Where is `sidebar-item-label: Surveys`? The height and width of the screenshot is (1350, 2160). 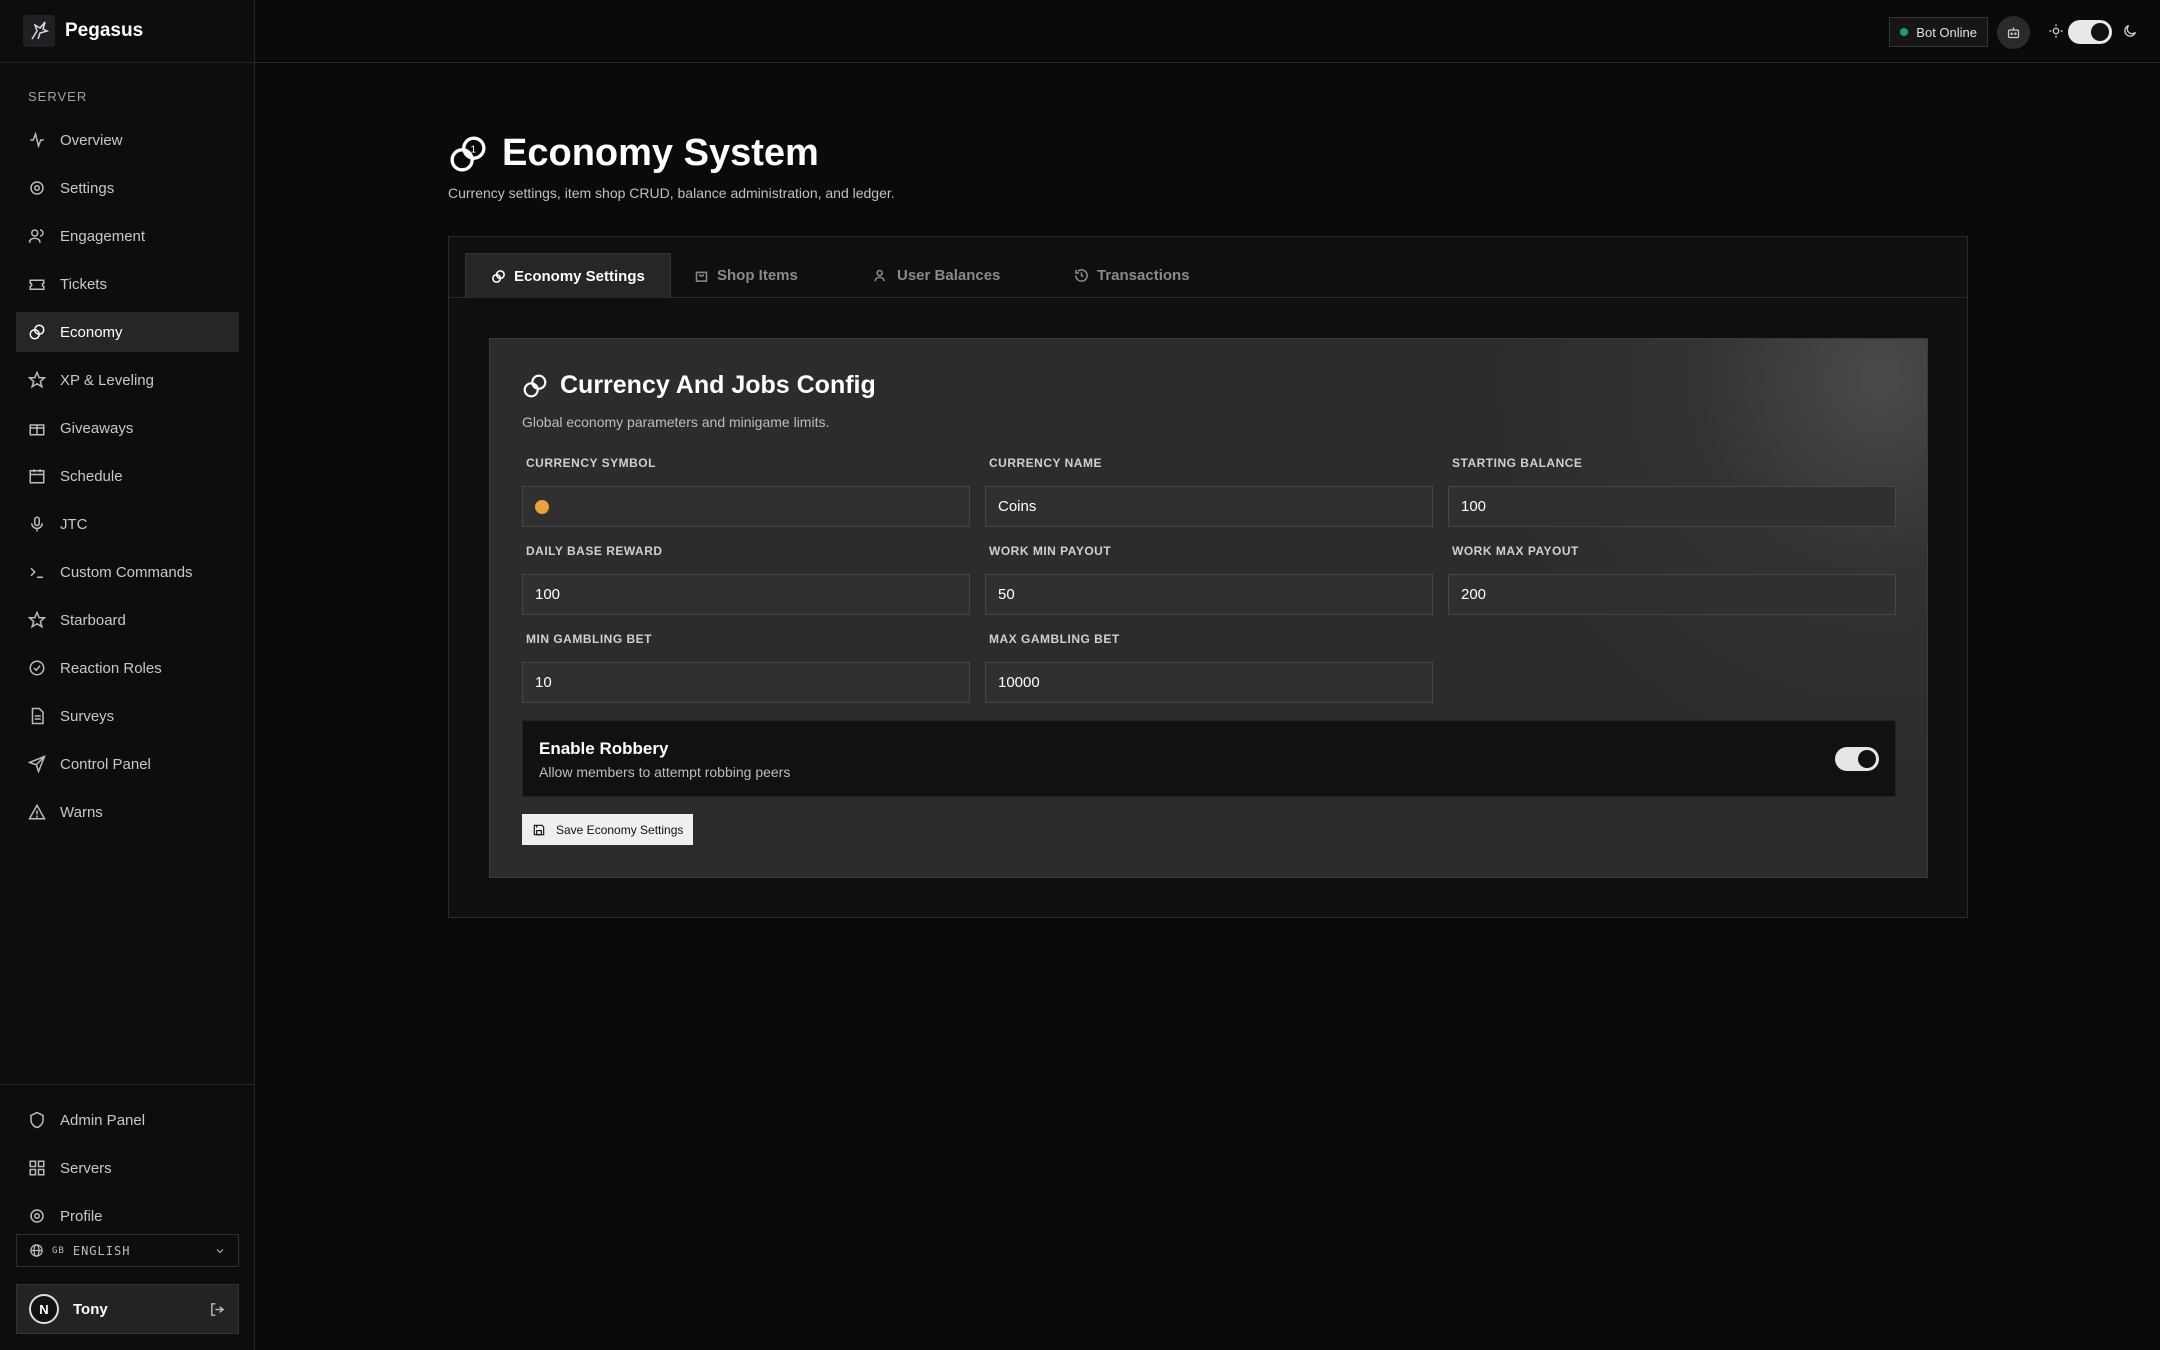
sidebar-item-label: Surveys is located at coordinates (87, 716).